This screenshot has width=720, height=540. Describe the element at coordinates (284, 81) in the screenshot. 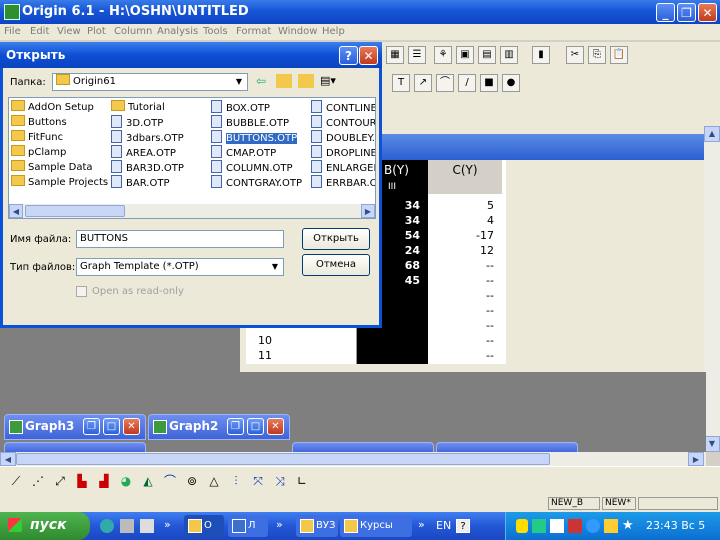

I see `up-folder-icon` at that location.